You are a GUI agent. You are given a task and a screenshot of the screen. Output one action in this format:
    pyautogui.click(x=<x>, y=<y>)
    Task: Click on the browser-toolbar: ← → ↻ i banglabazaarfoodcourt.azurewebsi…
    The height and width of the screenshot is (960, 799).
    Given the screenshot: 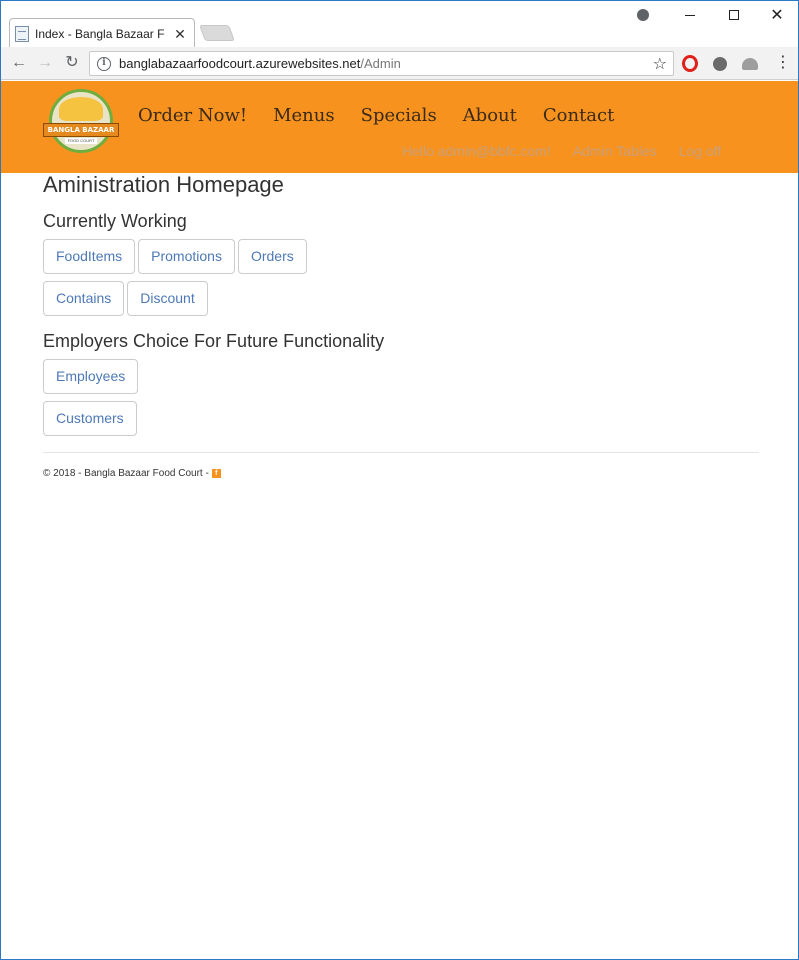 What is the action you would take?
    pyautogui.click(x=399, y=63)
    